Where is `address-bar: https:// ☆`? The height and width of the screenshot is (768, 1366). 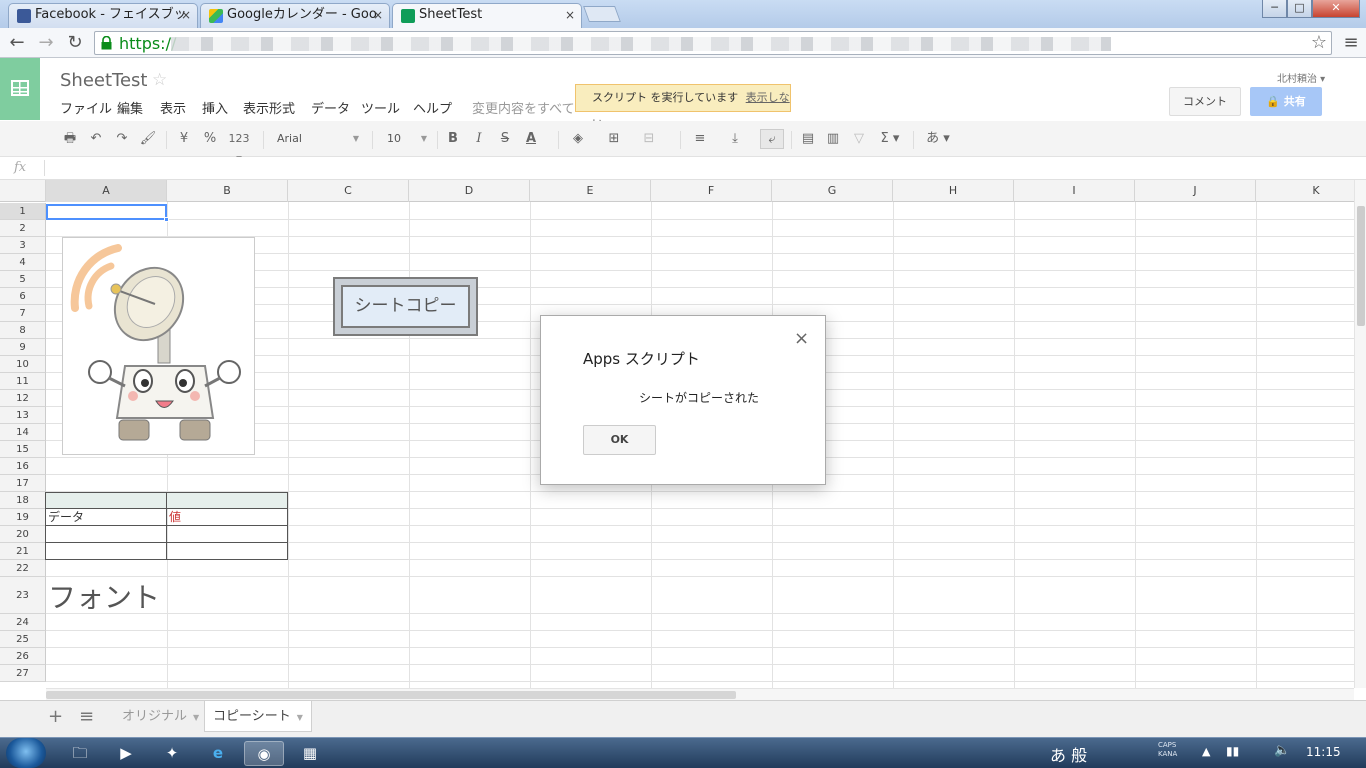 address-bar: https:// ☆ is located at coordinates (713, 43).